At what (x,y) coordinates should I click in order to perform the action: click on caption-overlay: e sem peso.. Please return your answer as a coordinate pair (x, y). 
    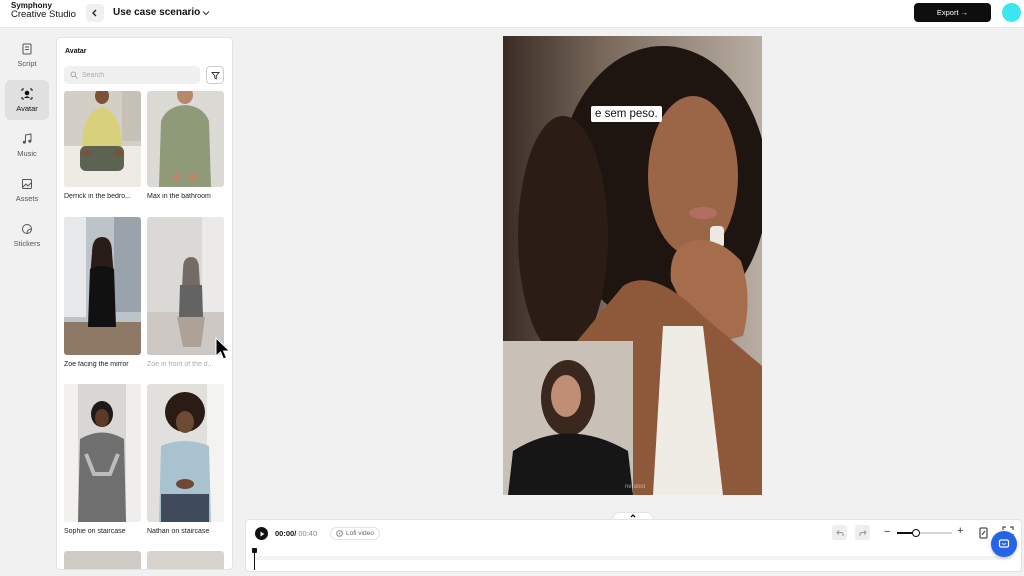
    Looking at the image, I should click on (626, 114).